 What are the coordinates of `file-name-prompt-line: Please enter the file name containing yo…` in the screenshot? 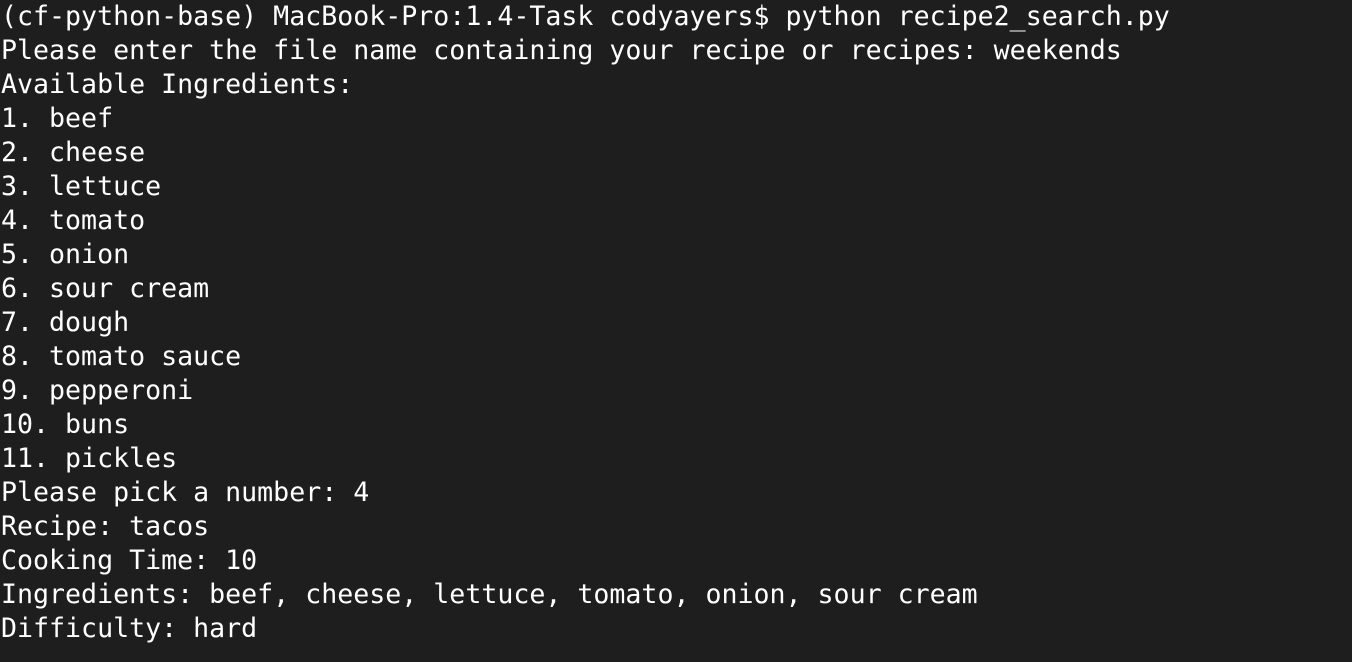 It's located at (561, 50).